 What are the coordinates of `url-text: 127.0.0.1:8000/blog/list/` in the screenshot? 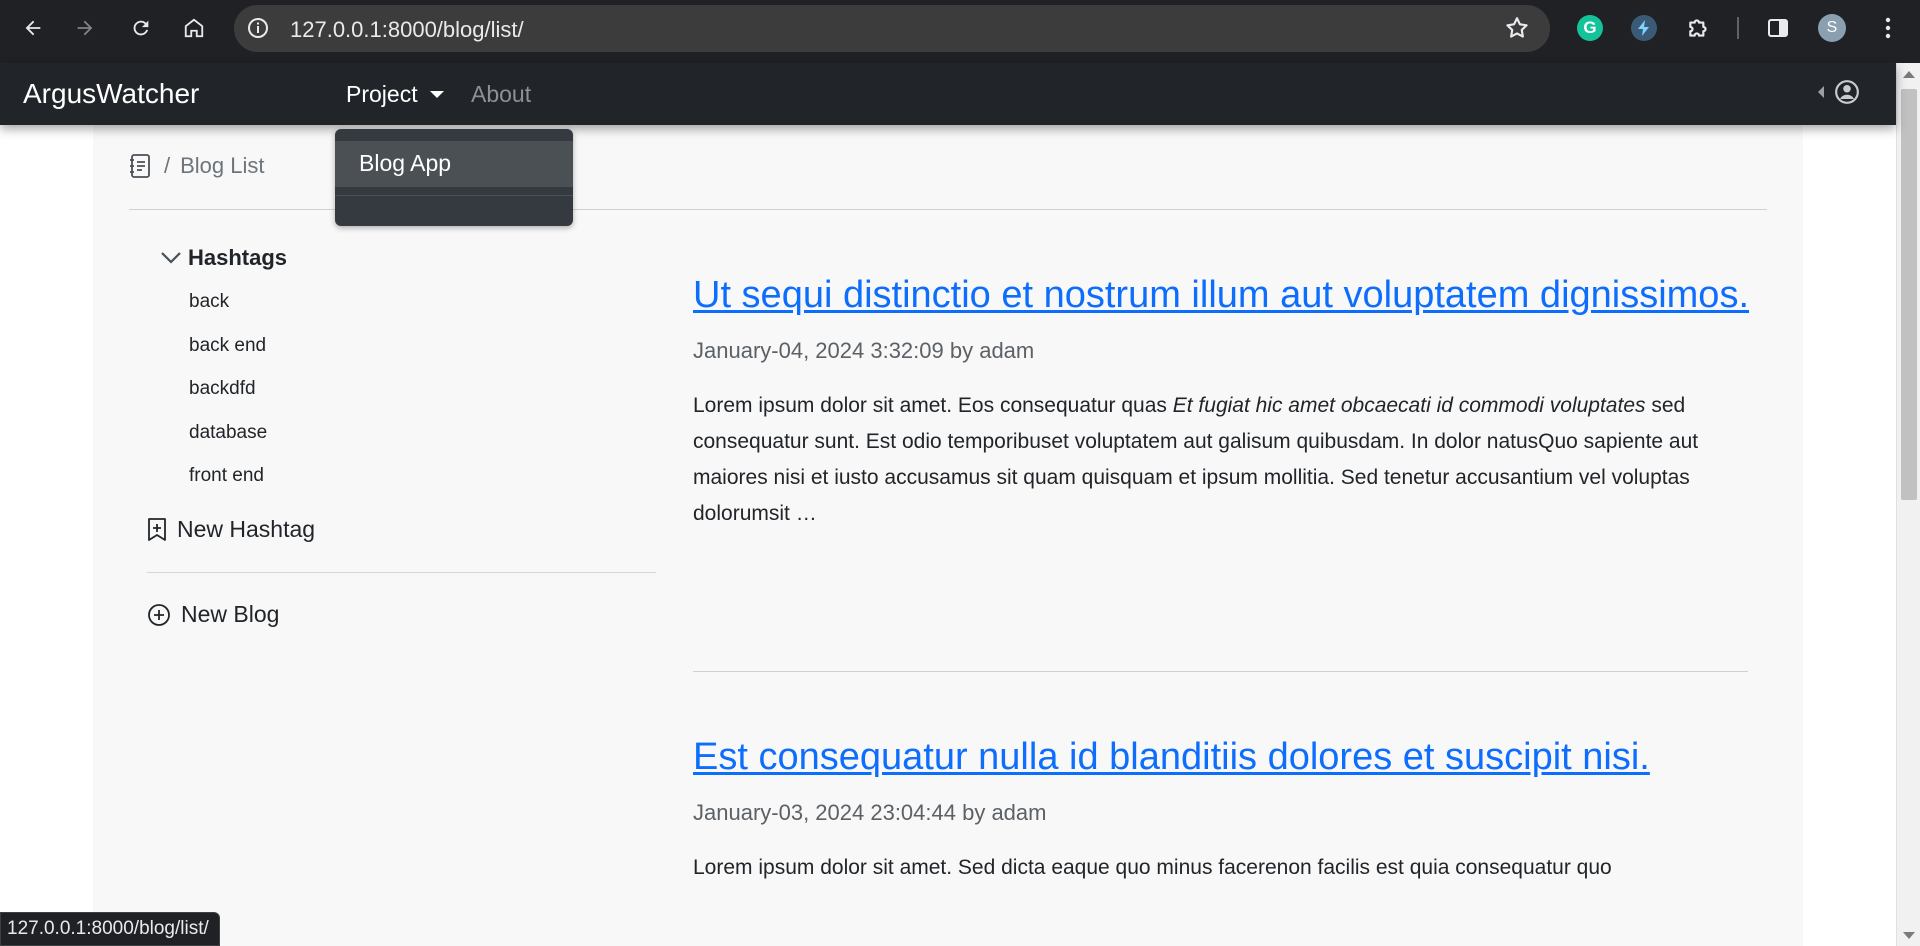 It's located at (407, 30).